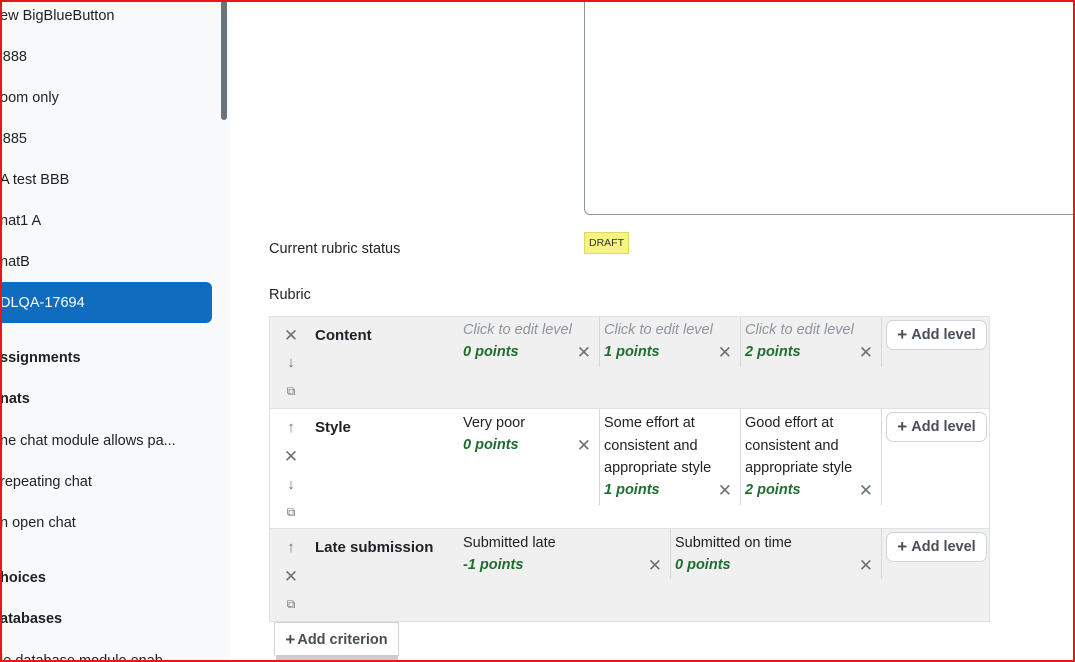  What do you see at coordinates (342, 639) in the screenshot?
I see `add-criterion-label: Add criterion` at bounding box center [342, 639].